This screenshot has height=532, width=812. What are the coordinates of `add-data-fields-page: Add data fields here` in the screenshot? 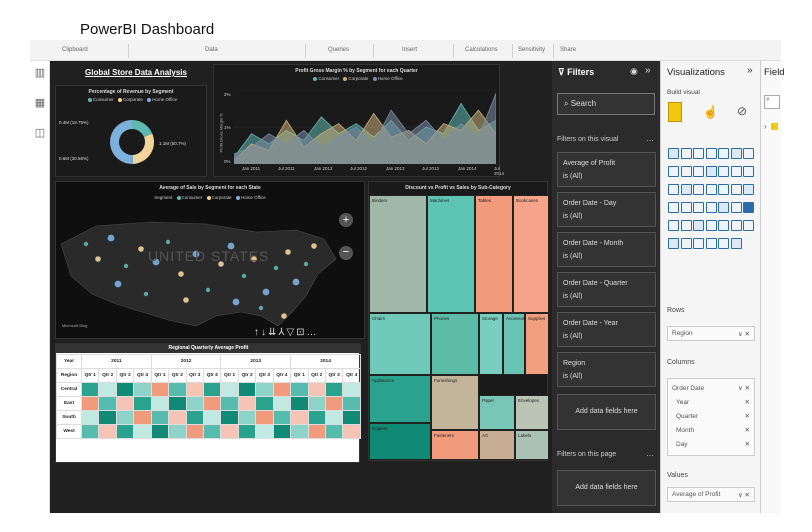 It's located at (606, 488).